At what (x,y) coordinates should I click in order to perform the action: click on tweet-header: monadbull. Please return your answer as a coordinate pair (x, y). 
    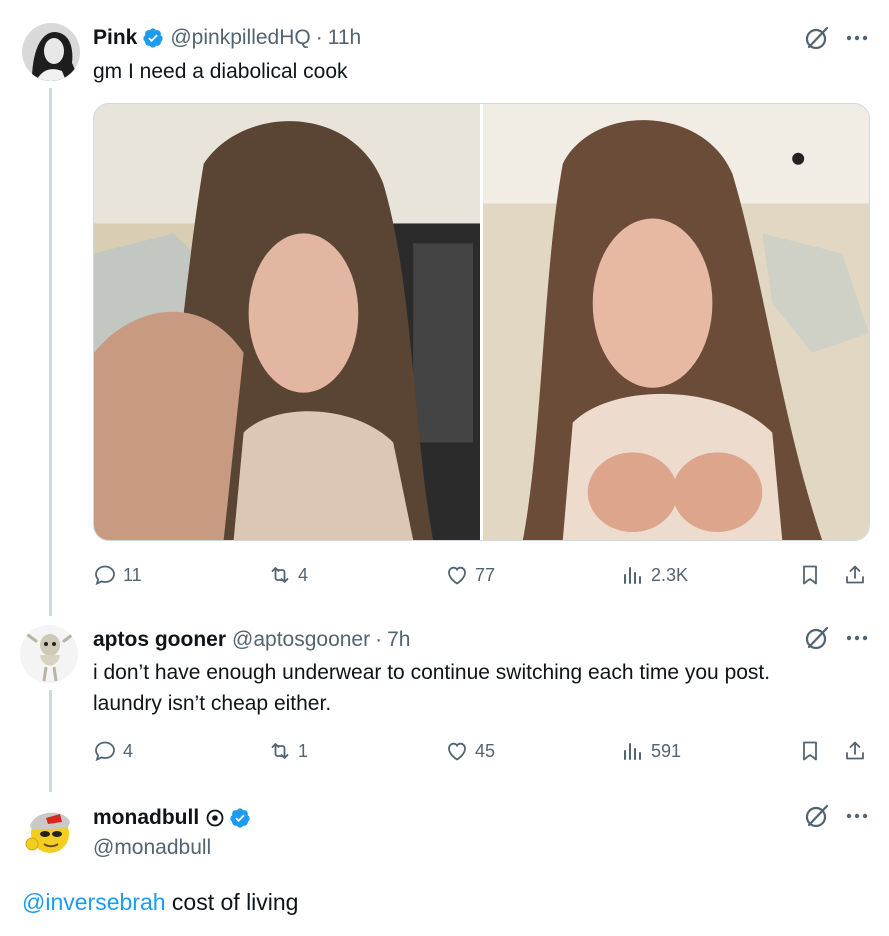
    Looking at the image, I should click on (172, 818).